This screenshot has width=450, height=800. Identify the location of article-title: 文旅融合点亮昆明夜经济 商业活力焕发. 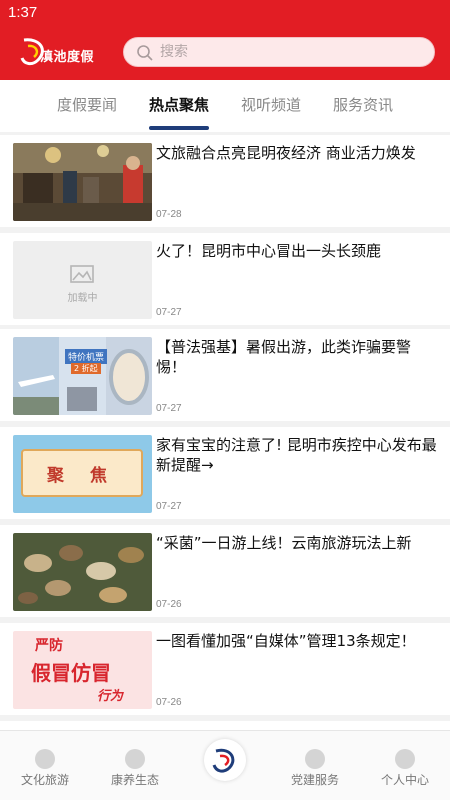
(298, 153).